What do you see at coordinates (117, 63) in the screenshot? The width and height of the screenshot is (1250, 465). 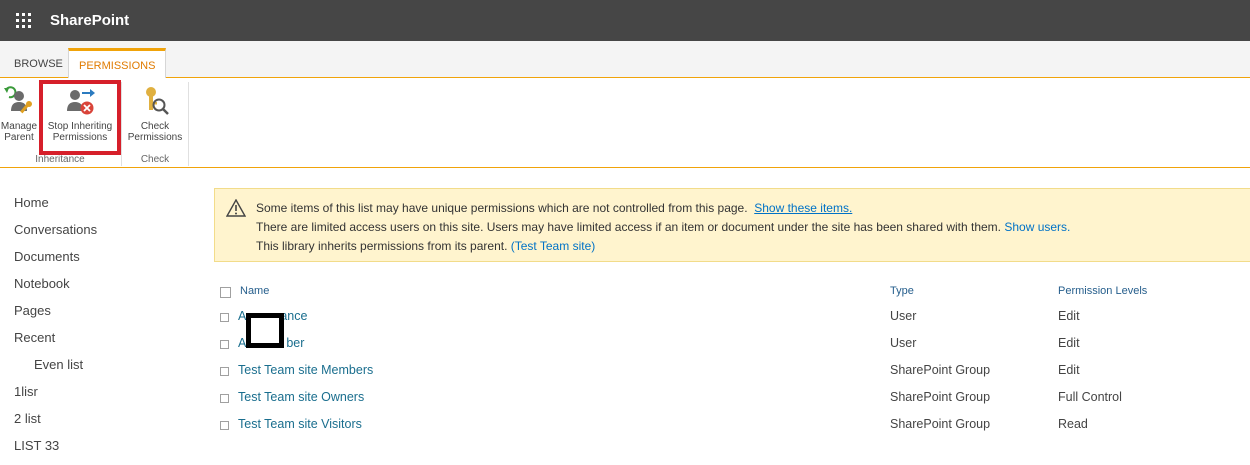 I see `tab-permissions: PERMISSIONS` at bounding box center [117, 63].